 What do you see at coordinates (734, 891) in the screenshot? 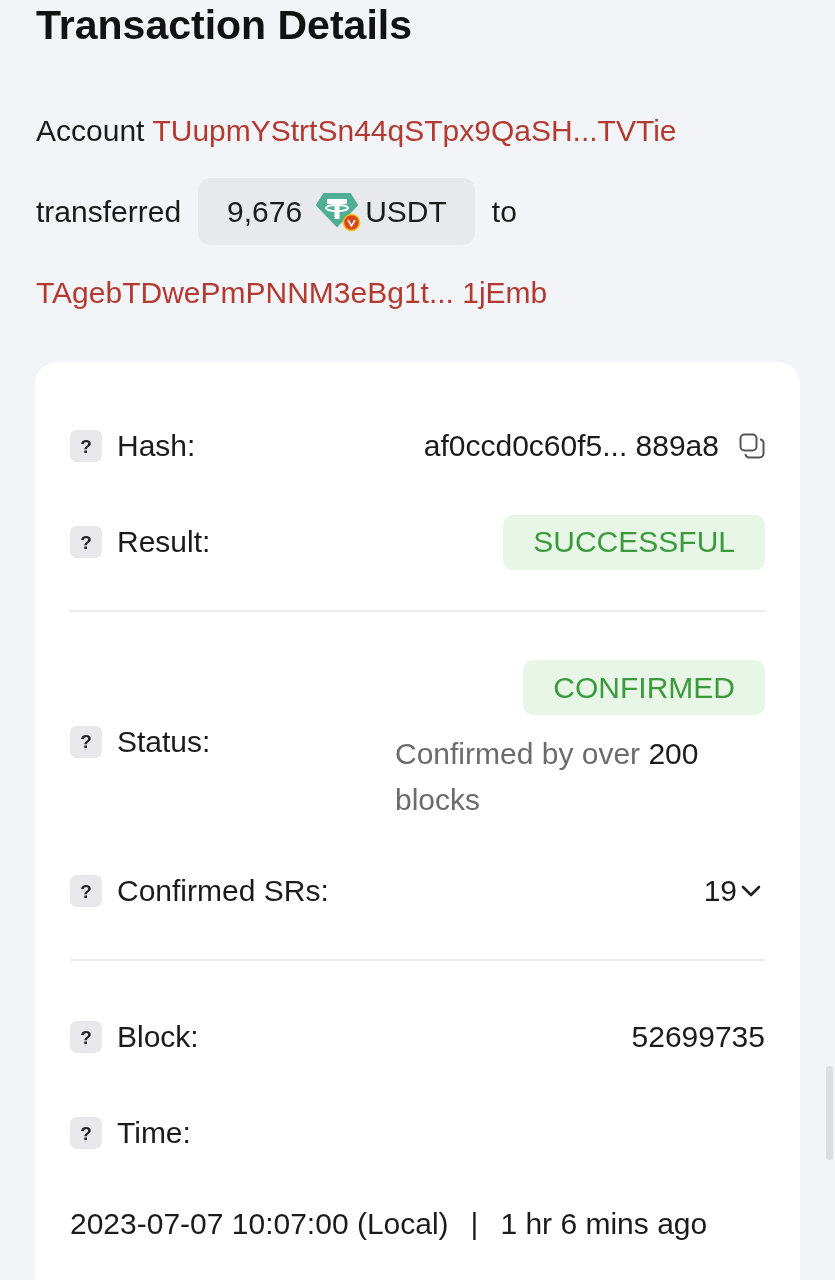
I see `confirmed-srs-toggle: 19` at bounding box center [734, 891].